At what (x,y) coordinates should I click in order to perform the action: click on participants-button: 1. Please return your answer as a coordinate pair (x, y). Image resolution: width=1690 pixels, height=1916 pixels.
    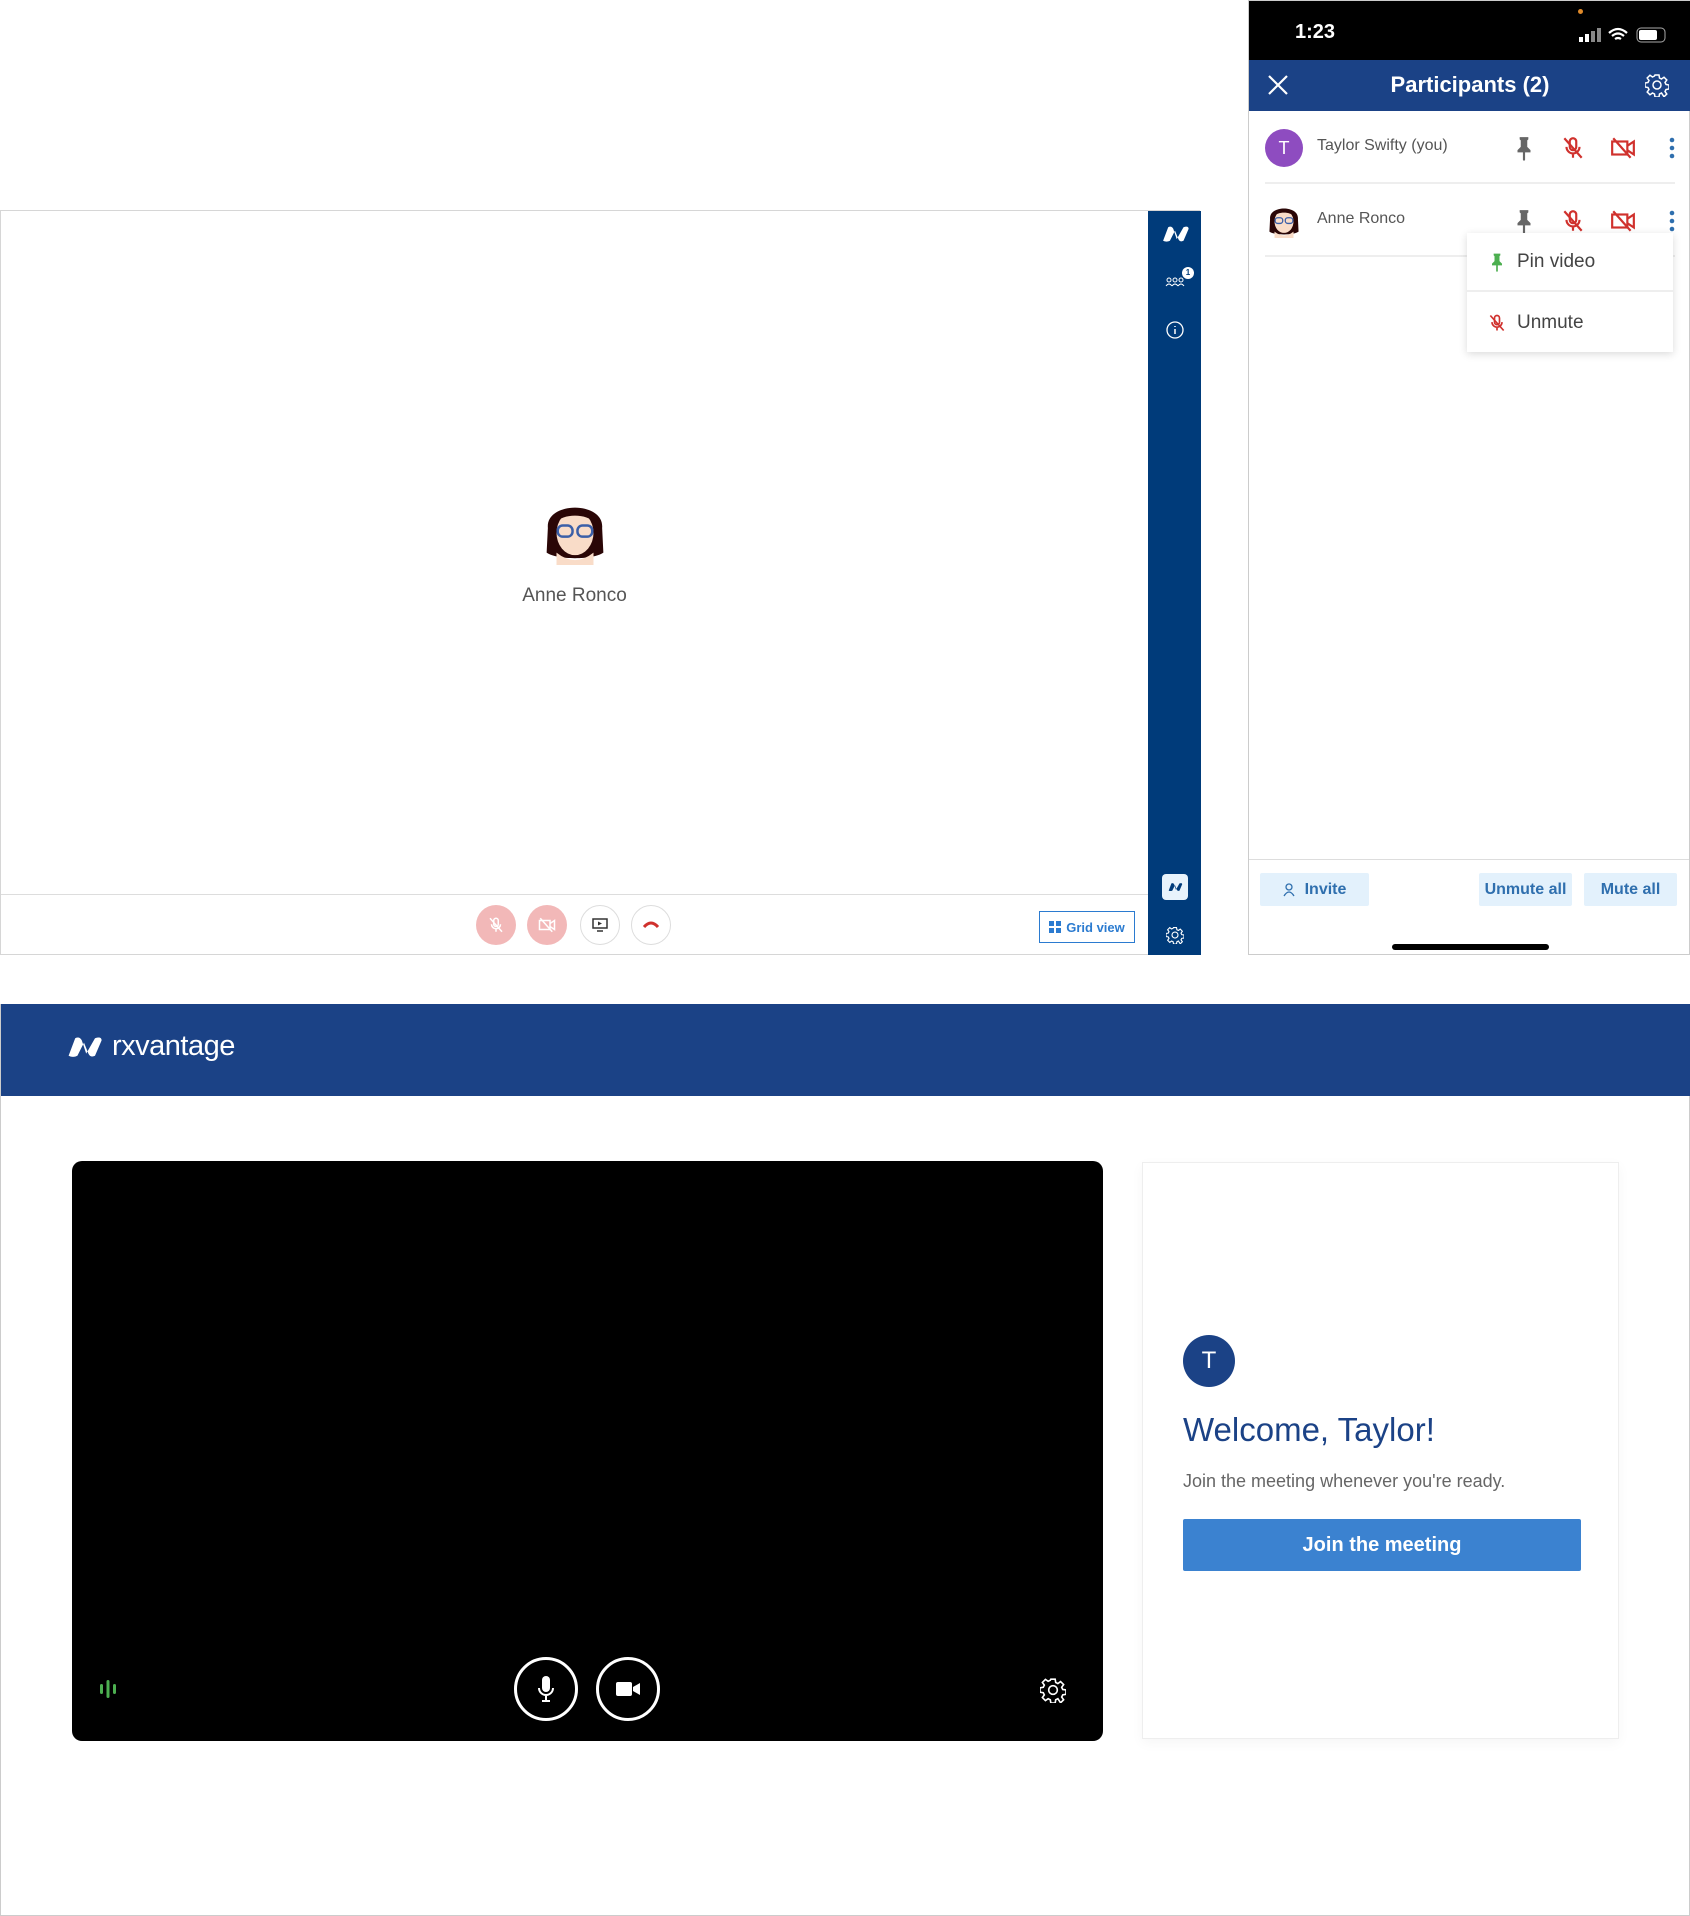
    Looking at the image, I should click on (1174, 280).